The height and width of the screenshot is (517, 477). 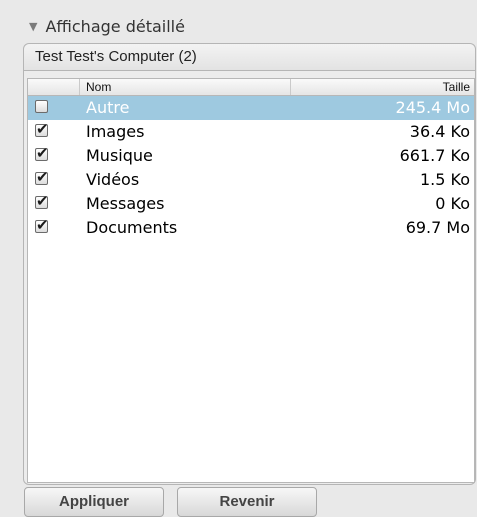 What do you see at coordinates (439, 131) in the screenshot?
I see `row-size: 36.4 Ko` at bounding box center [439, 131].